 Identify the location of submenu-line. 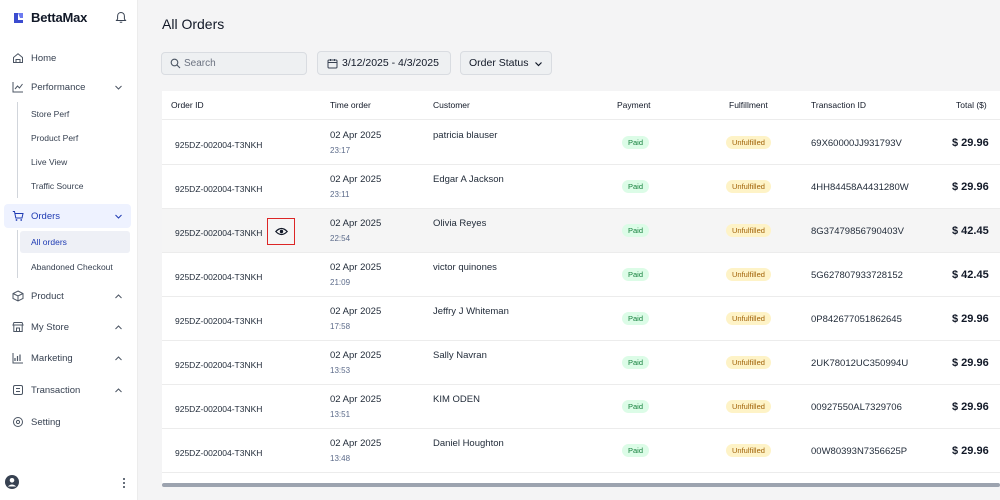
(17, 150).